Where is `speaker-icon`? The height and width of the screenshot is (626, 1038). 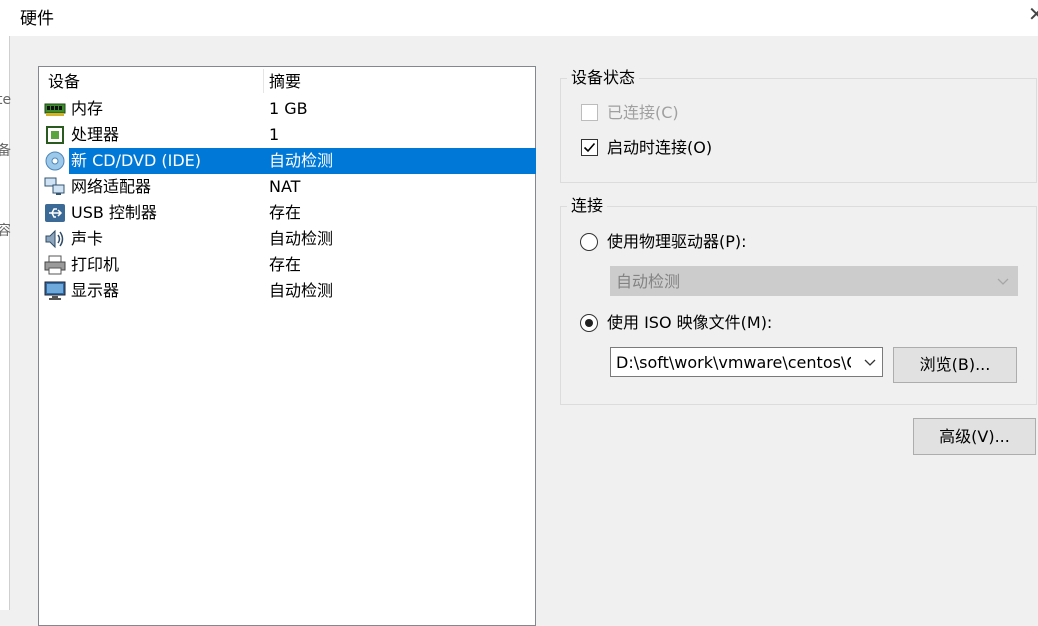
speaker-icon is located at coordinates (54, 239).